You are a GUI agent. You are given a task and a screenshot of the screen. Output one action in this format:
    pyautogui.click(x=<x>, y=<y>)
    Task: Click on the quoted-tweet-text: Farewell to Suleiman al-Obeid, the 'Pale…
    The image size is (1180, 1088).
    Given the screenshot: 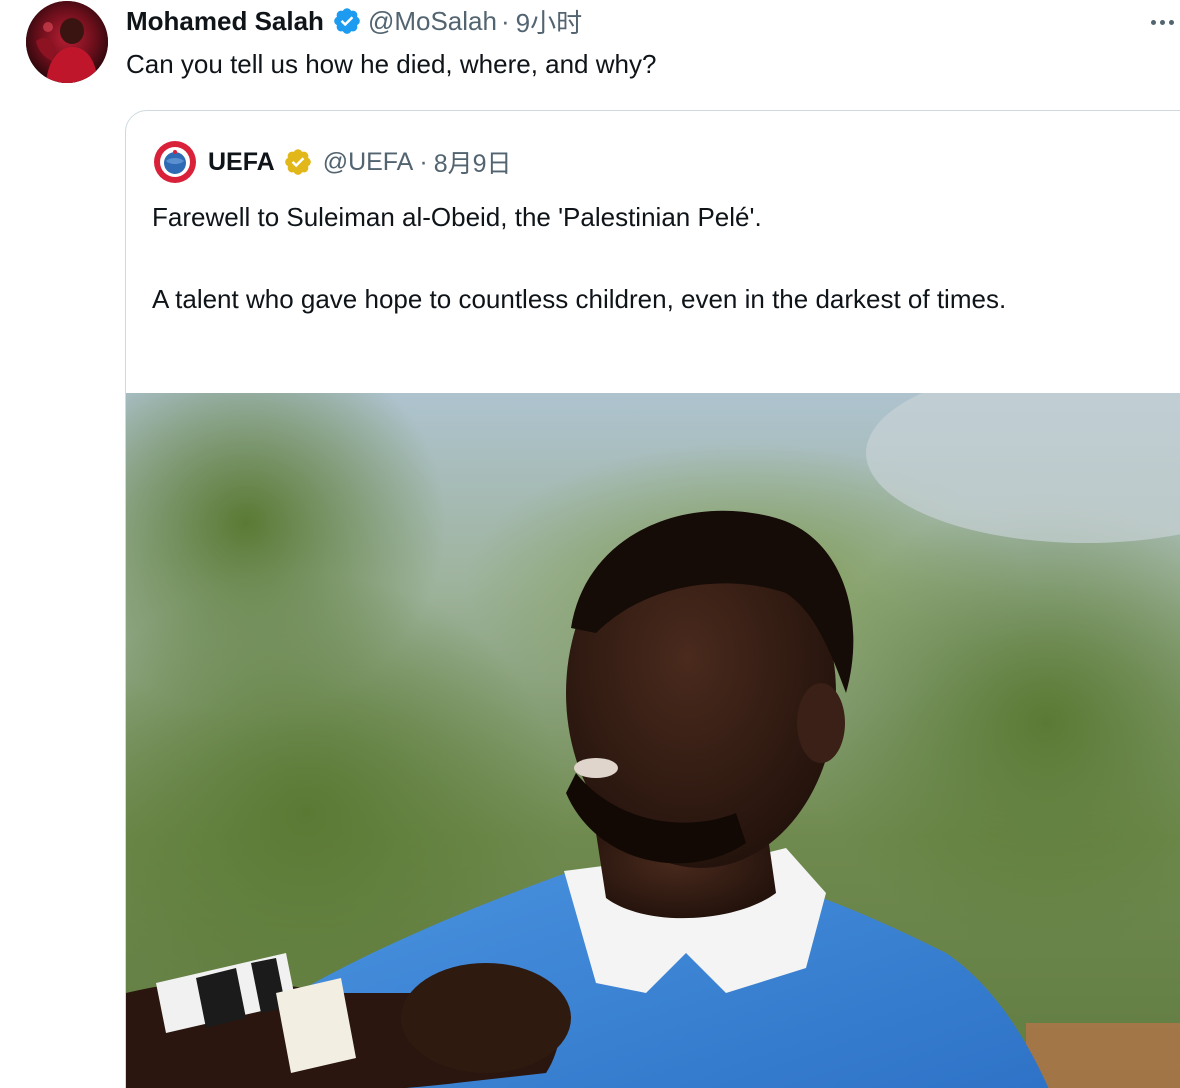 What is the action you would take?
    pyautogui.click(x=652, y=258)
    